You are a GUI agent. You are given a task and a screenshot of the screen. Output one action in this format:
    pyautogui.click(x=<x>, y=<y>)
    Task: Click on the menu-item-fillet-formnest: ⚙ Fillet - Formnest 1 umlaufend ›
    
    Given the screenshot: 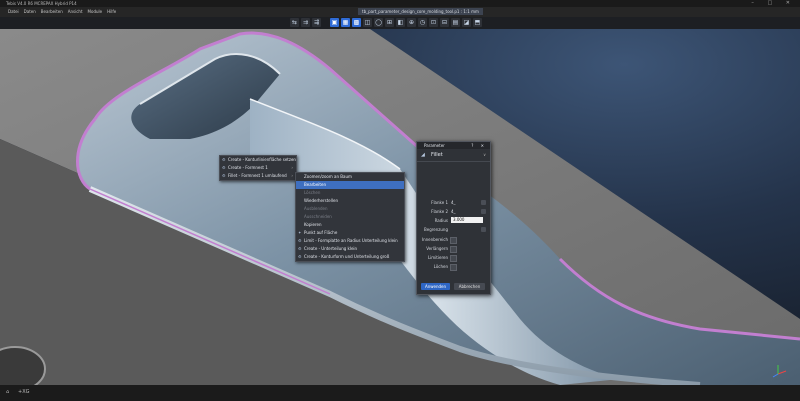 What is the action you would take?
    pyautogui.click(x=258, y=176)
    